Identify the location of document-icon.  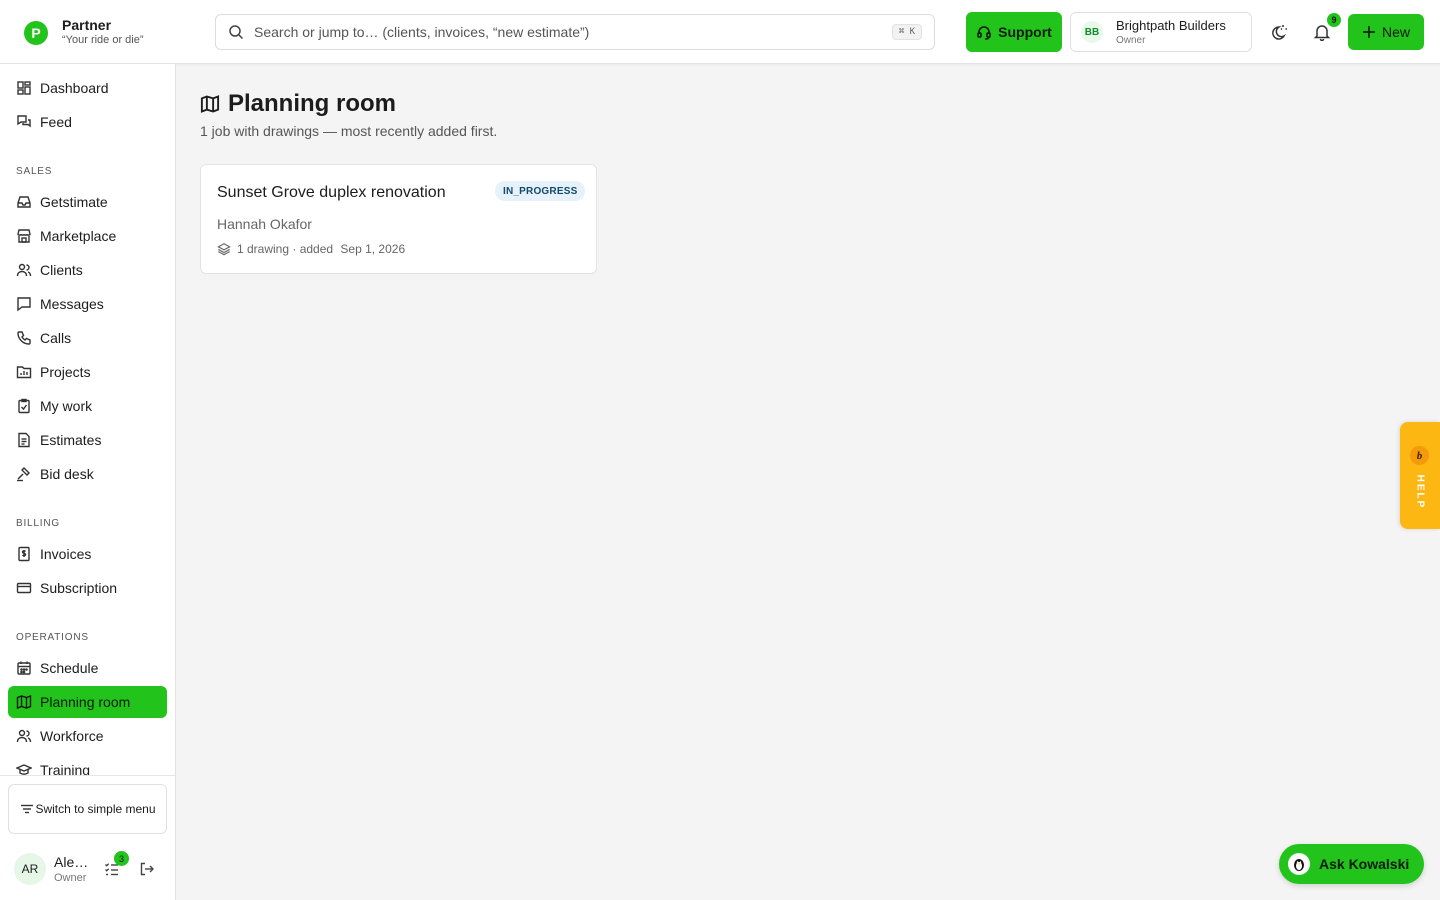
(24, 440).